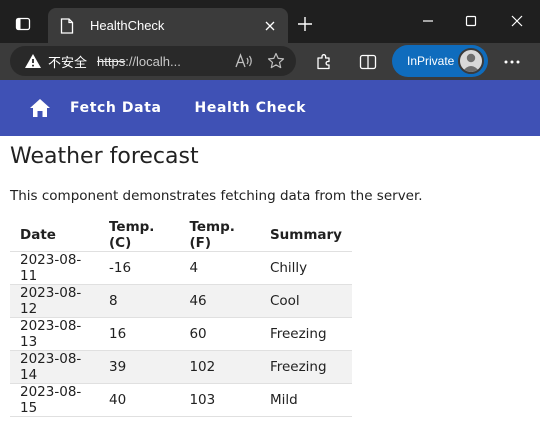  What do you see at coordinates (471, 61) in the screenshot?
I see `avatar` at bounding box center [471, 61].